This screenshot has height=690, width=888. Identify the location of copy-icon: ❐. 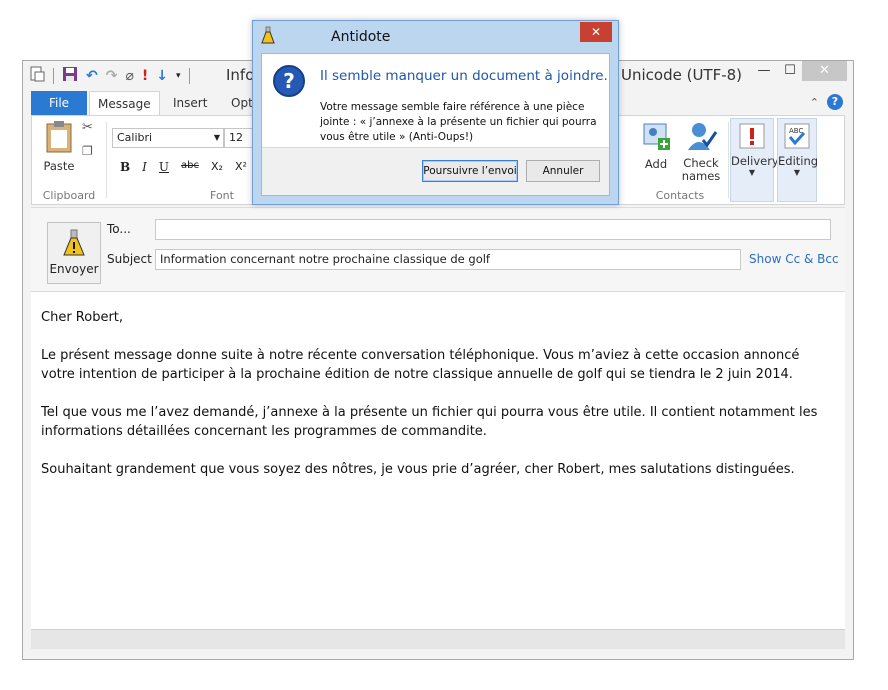
(87, 151).